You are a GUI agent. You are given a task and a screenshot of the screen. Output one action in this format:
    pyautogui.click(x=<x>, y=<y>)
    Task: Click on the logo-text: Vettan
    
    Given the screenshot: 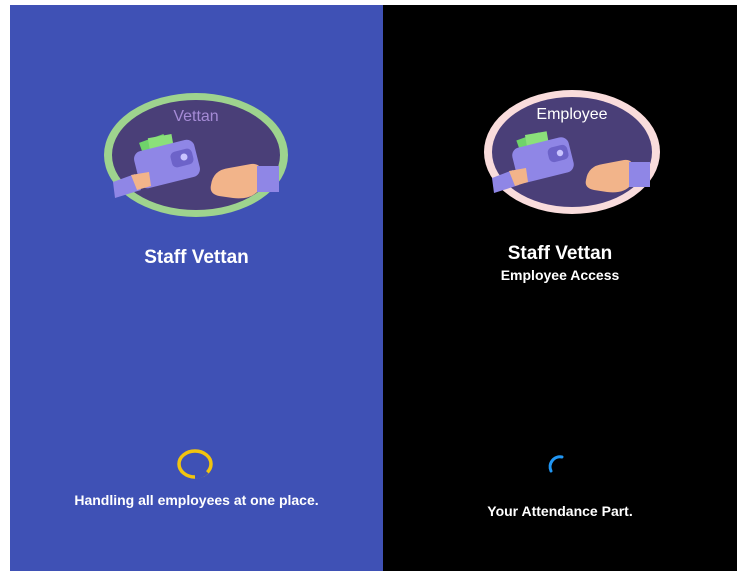 What is the action you would take?
    pyautogui.click(x=195, y=116)
    